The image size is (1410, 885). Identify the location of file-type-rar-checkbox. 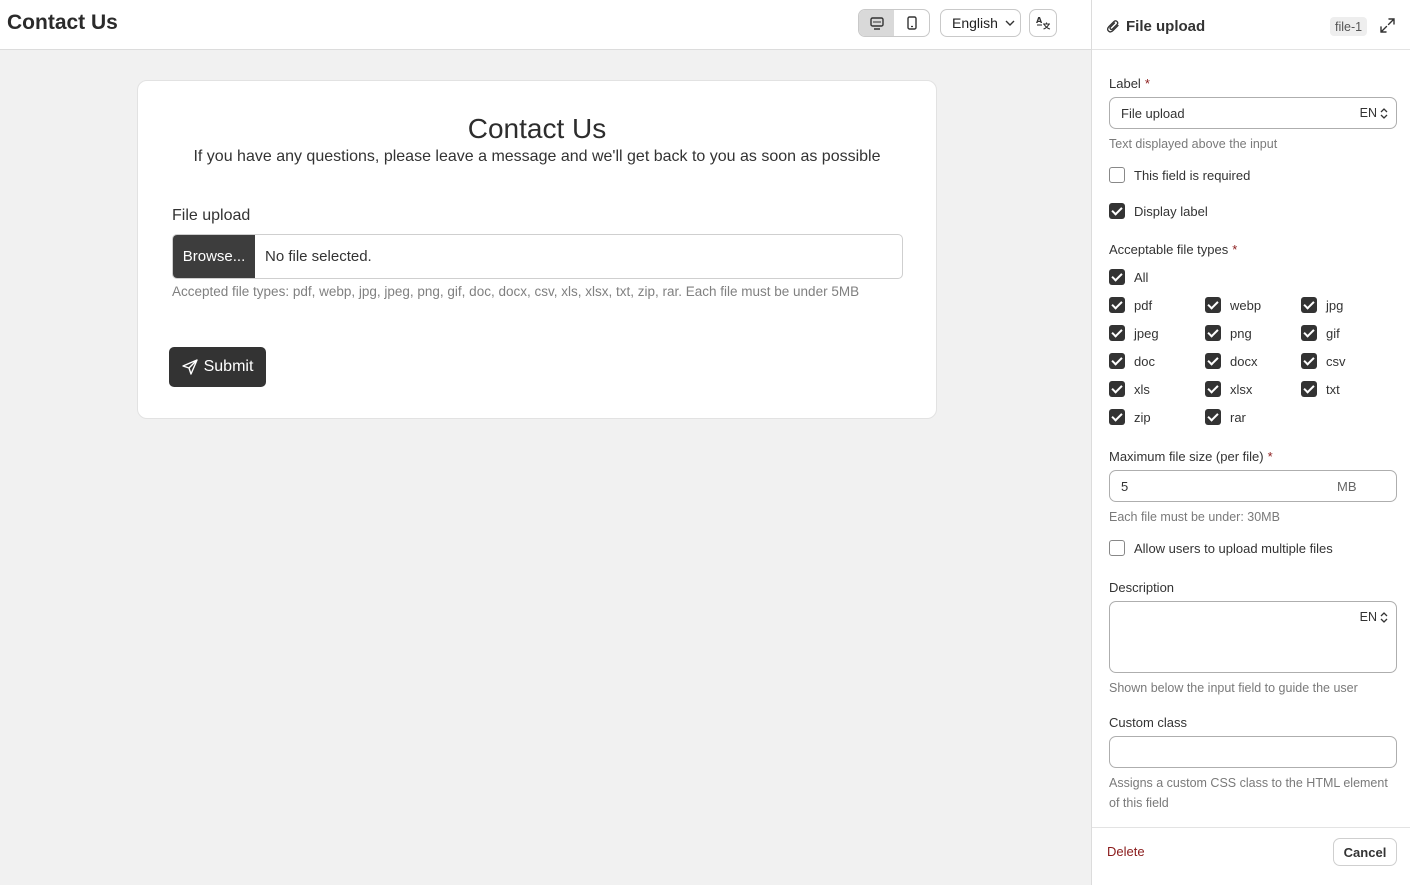
(1213, 417).